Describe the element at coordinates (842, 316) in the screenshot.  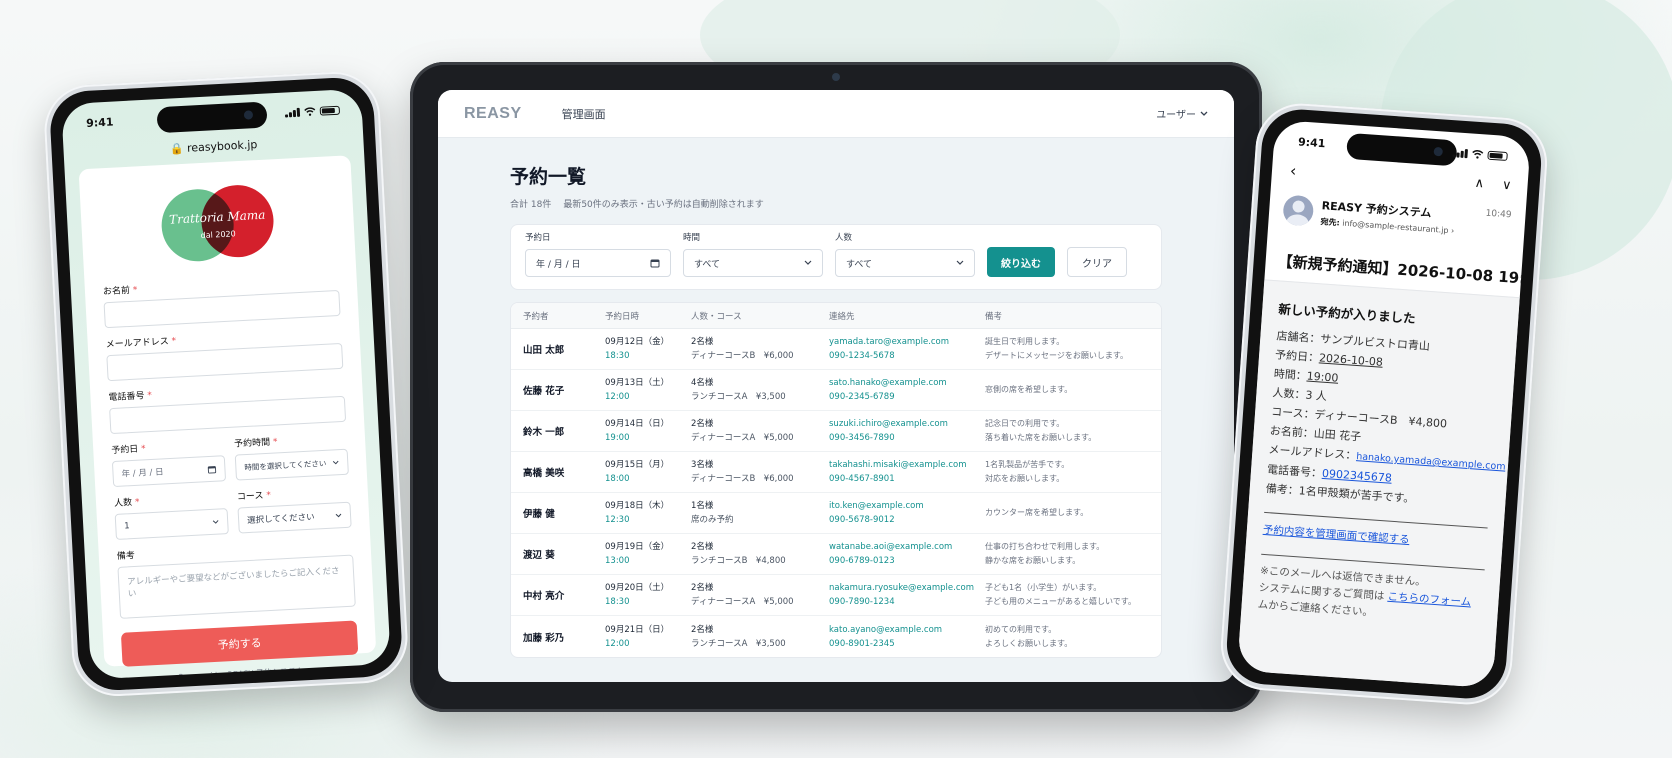
I see `col-header: 連絡先` at that location.